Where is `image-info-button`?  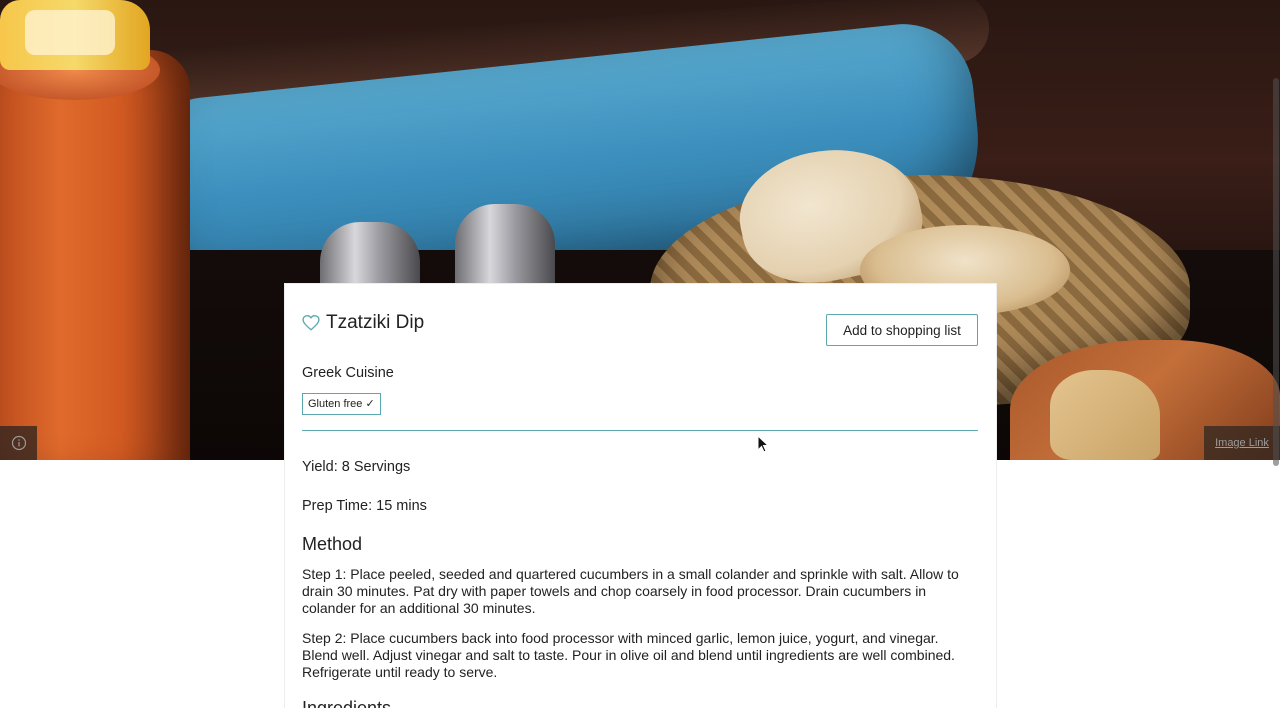
image-info-button is located at coordinates (18, 443).